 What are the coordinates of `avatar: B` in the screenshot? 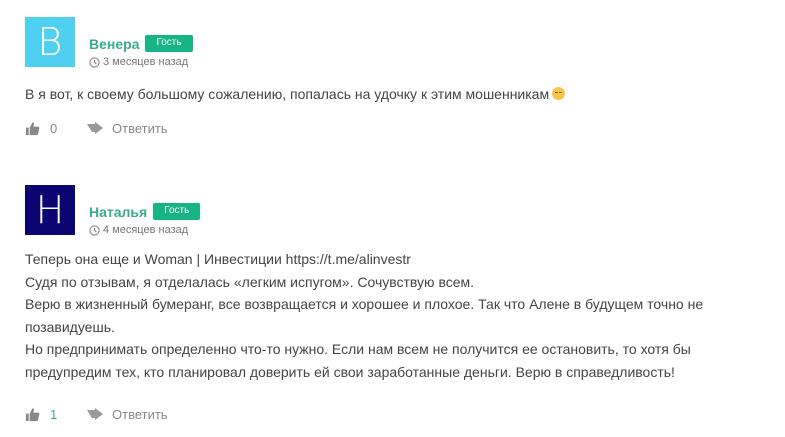 It's located at (50, 42).